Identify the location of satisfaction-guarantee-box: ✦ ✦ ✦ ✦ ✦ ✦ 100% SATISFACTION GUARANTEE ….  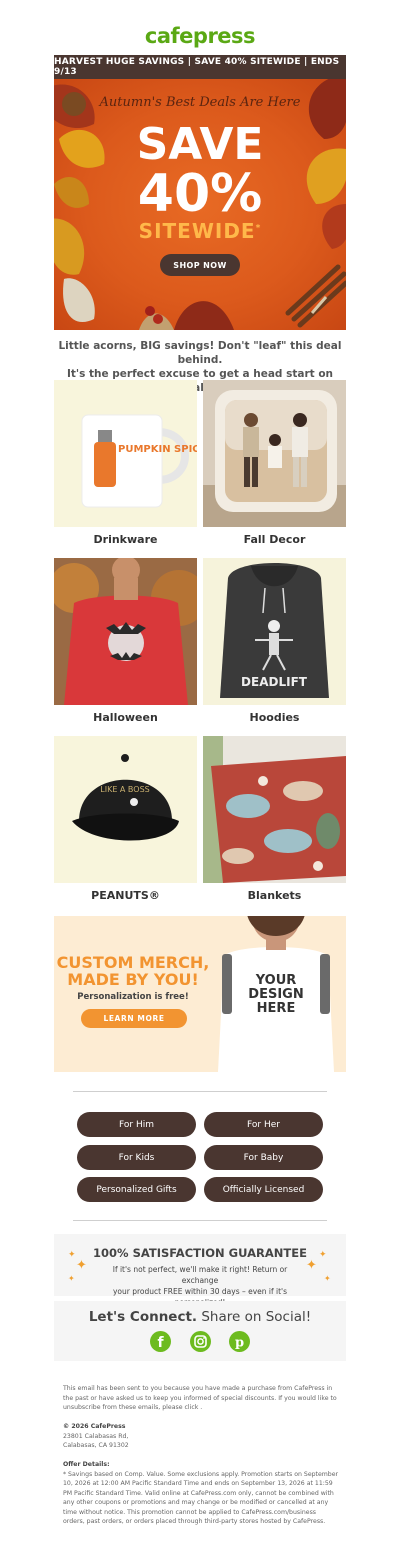
(200, 1270).